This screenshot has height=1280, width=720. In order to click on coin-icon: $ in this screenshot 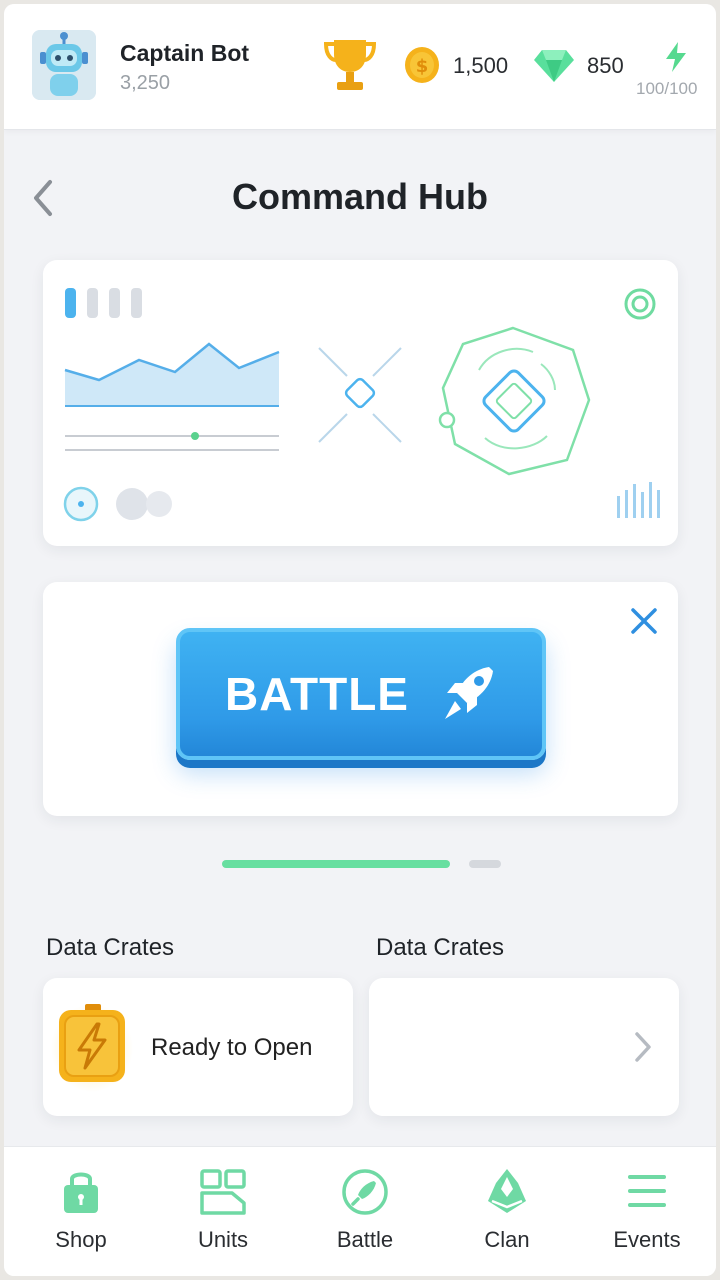, I will do `click(422, 65)`.